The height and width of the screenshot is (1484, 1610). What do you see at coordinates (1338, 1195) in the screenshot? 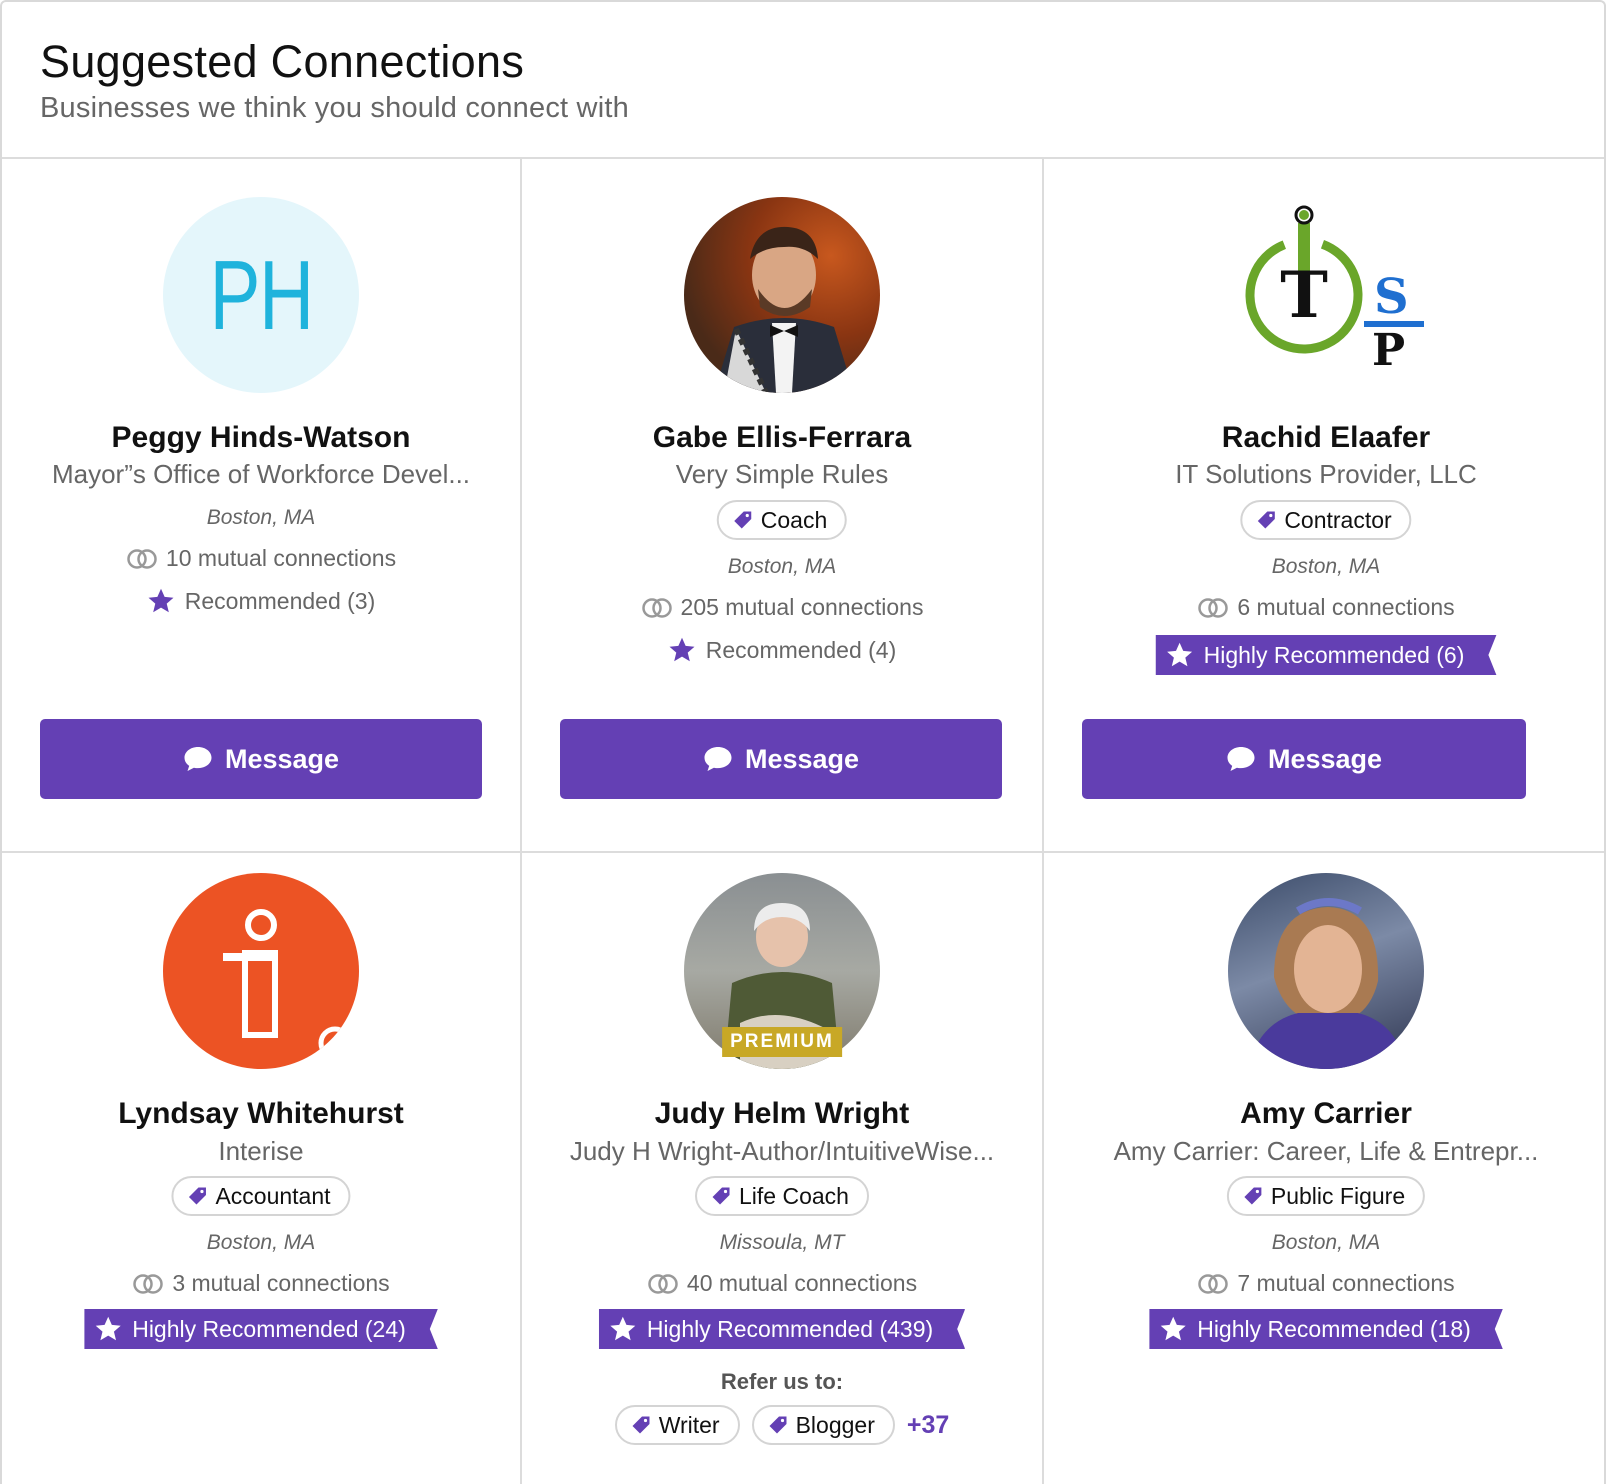
I see `tag-label: Public Figure` at bounding box center [1338, 1195].